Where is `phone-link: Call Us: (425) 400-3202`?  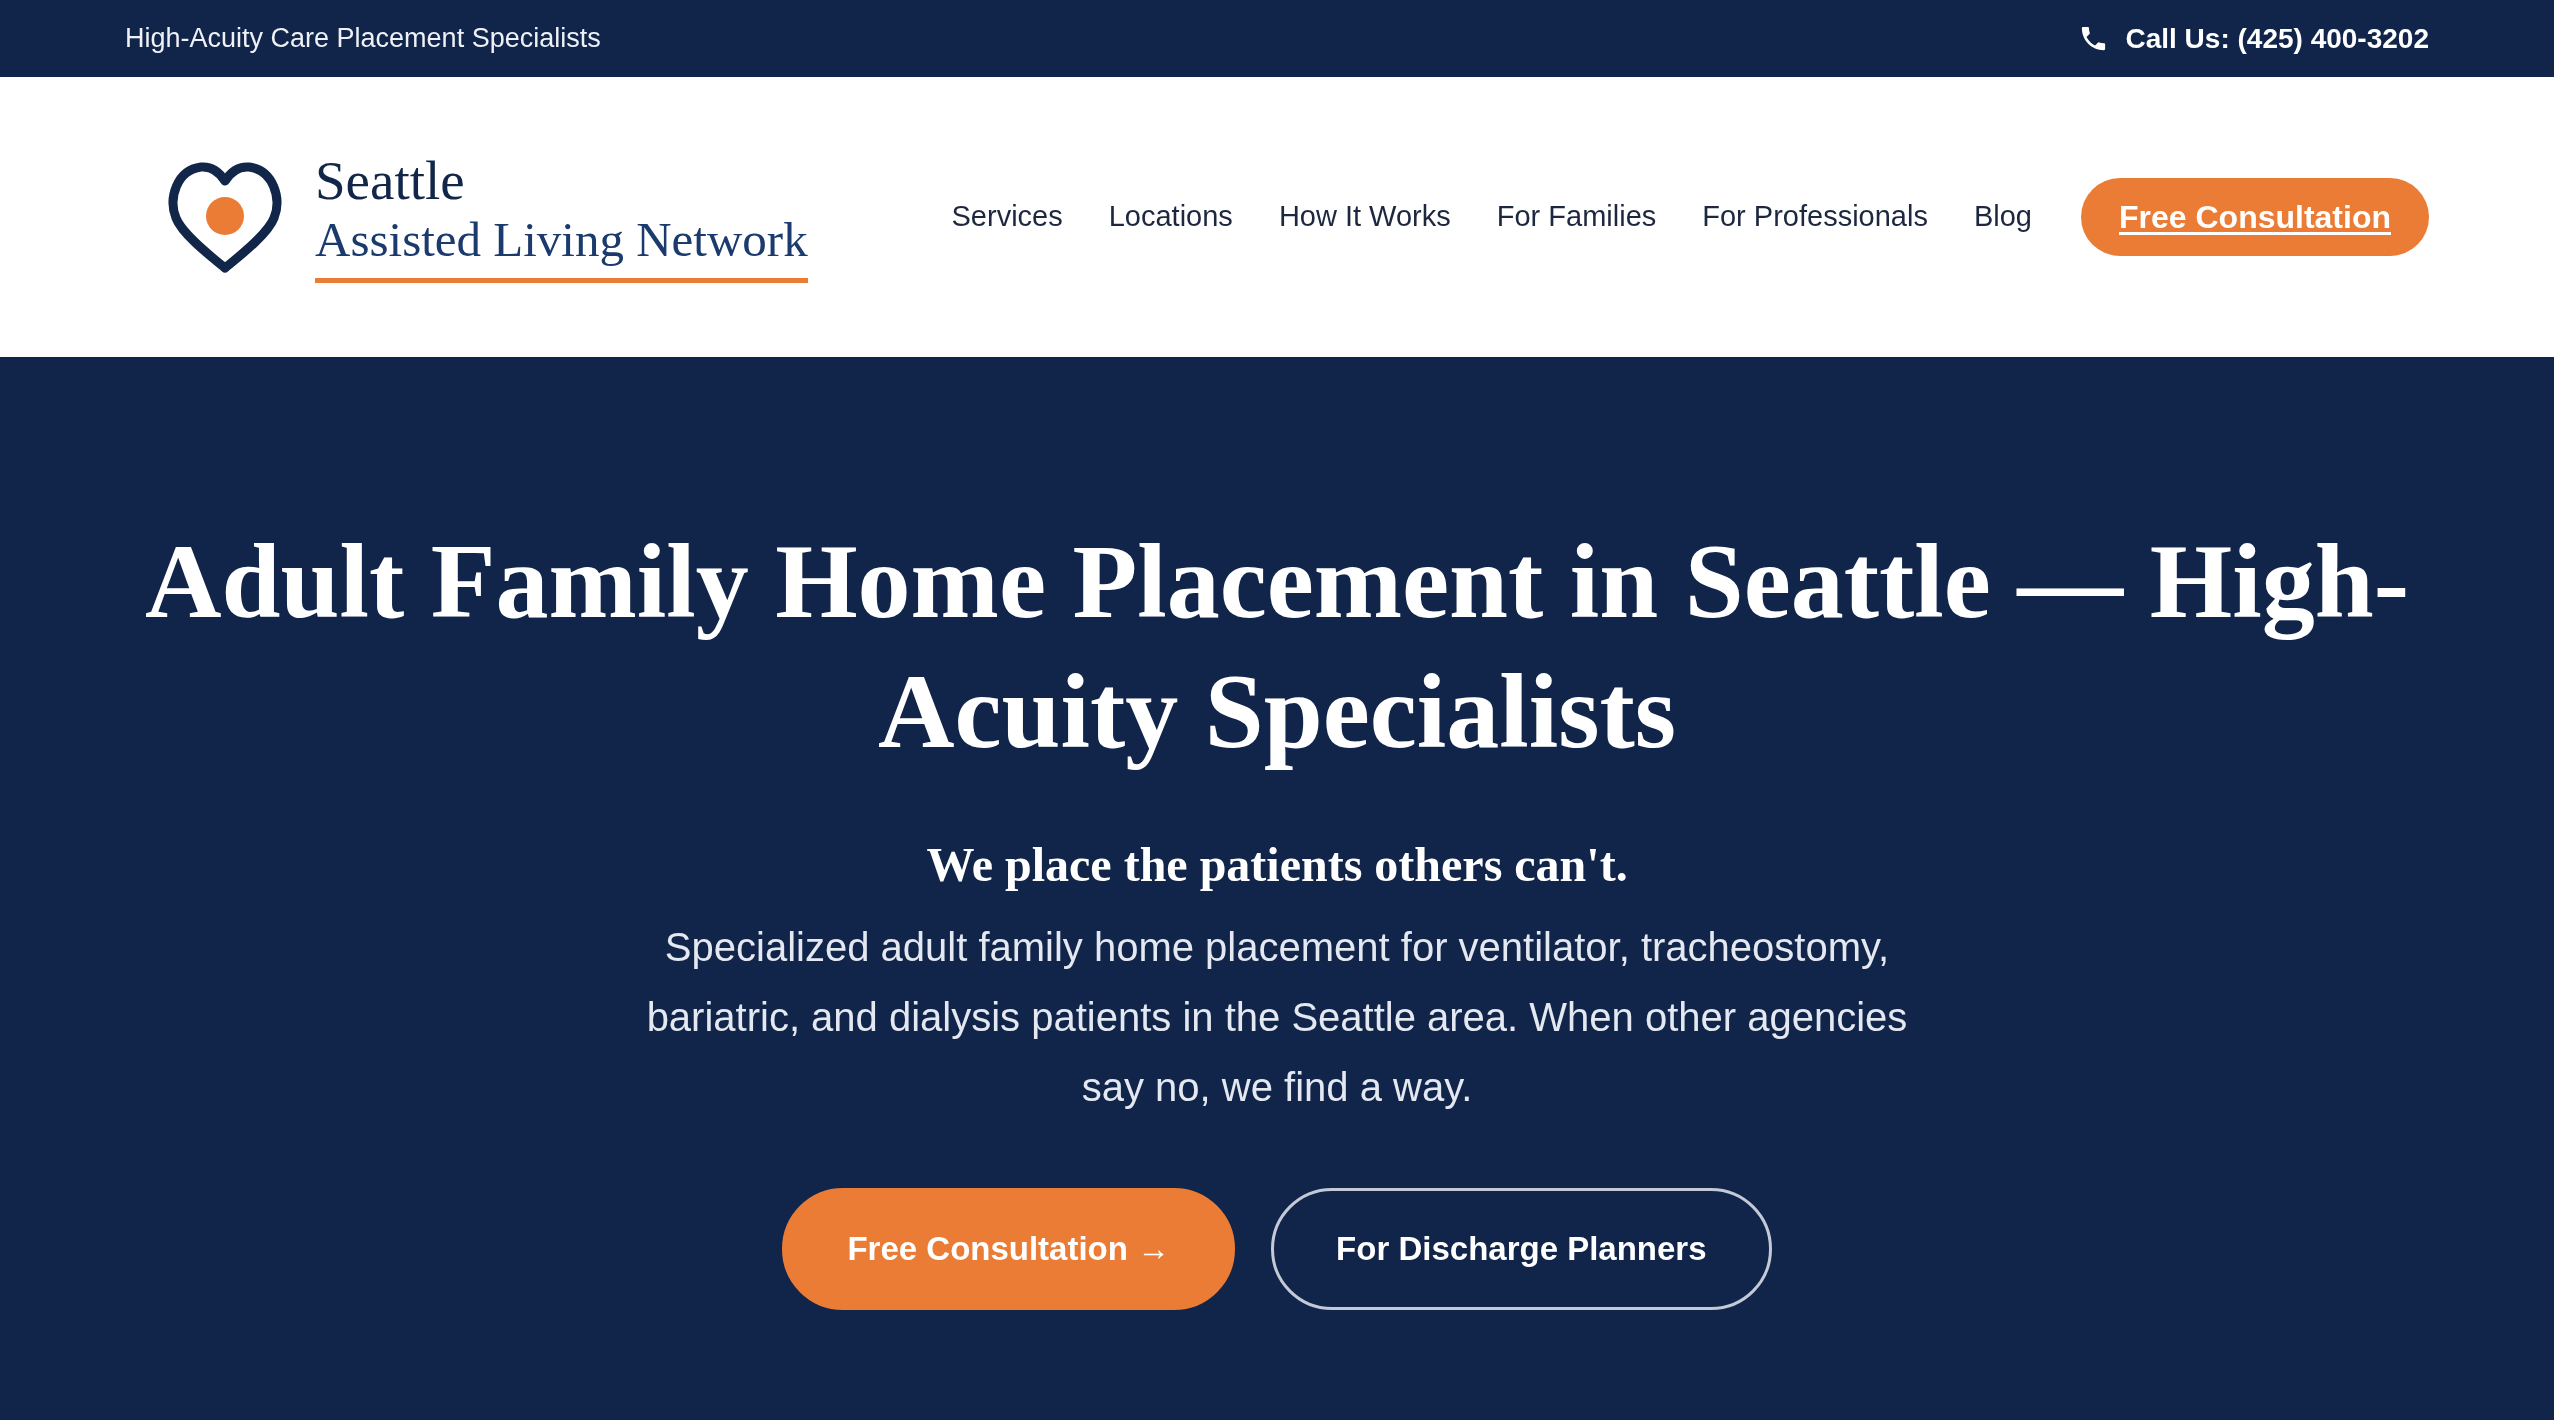 phone-link: Call Us: (425) 400-3202 is located at coordinates (2277, 38).